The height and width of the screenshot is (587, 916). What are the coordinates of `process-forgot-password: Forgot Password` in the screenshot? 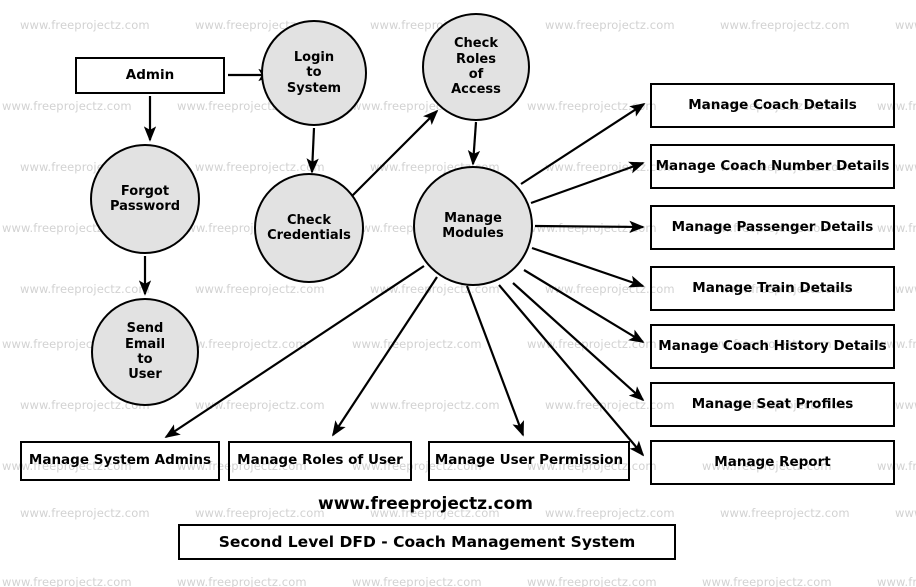 It's located at (145, 199).